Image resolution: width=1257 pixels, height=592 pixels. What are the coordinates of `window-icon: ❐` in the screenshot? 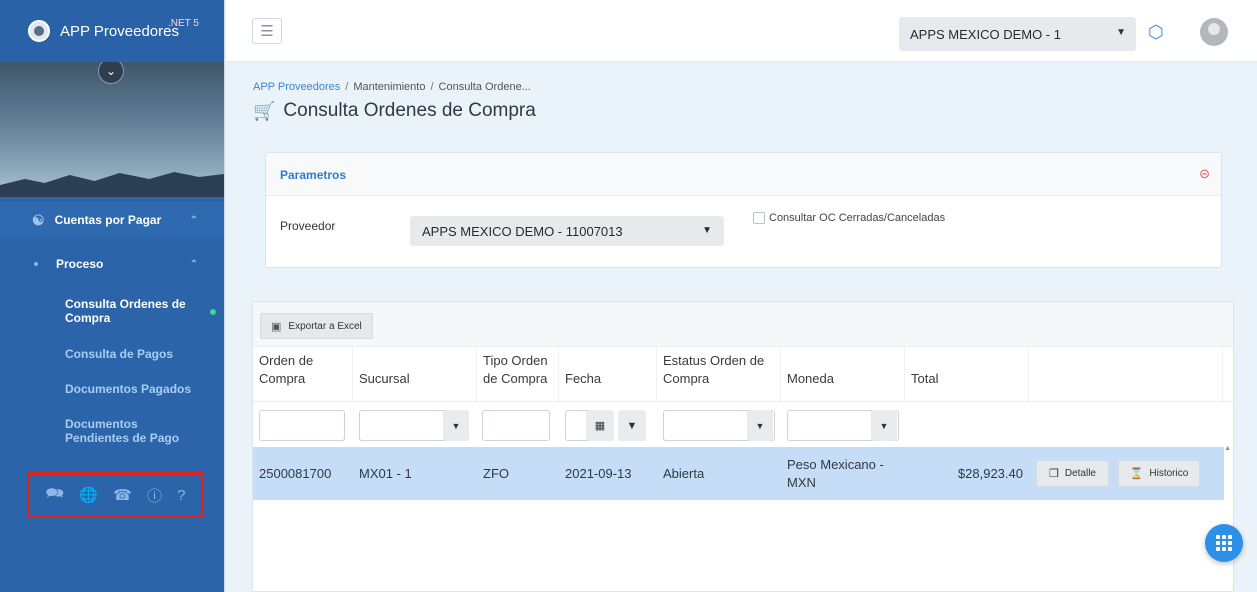 It's located at (1053, 474).